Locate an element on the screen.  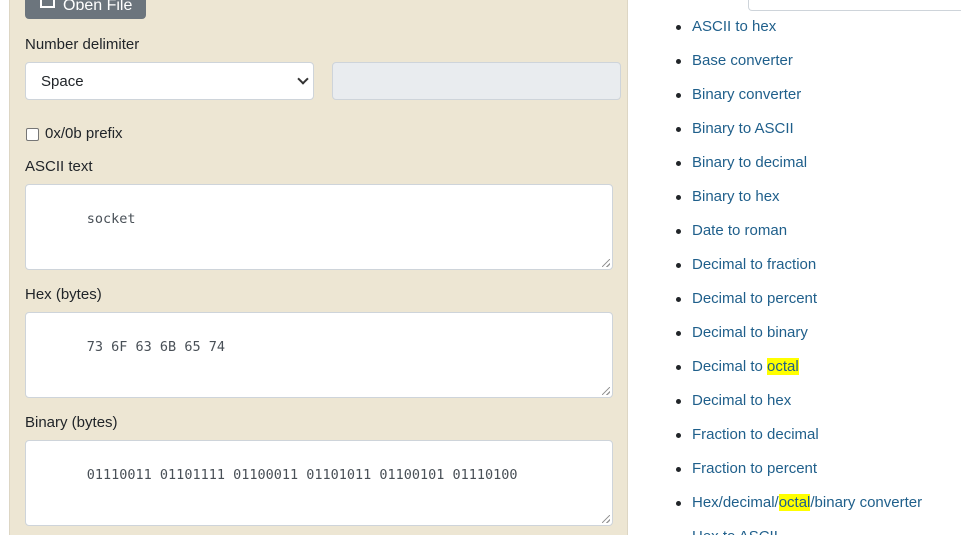
delimiter-selected-value: Space is located at coordinates (62, 81).